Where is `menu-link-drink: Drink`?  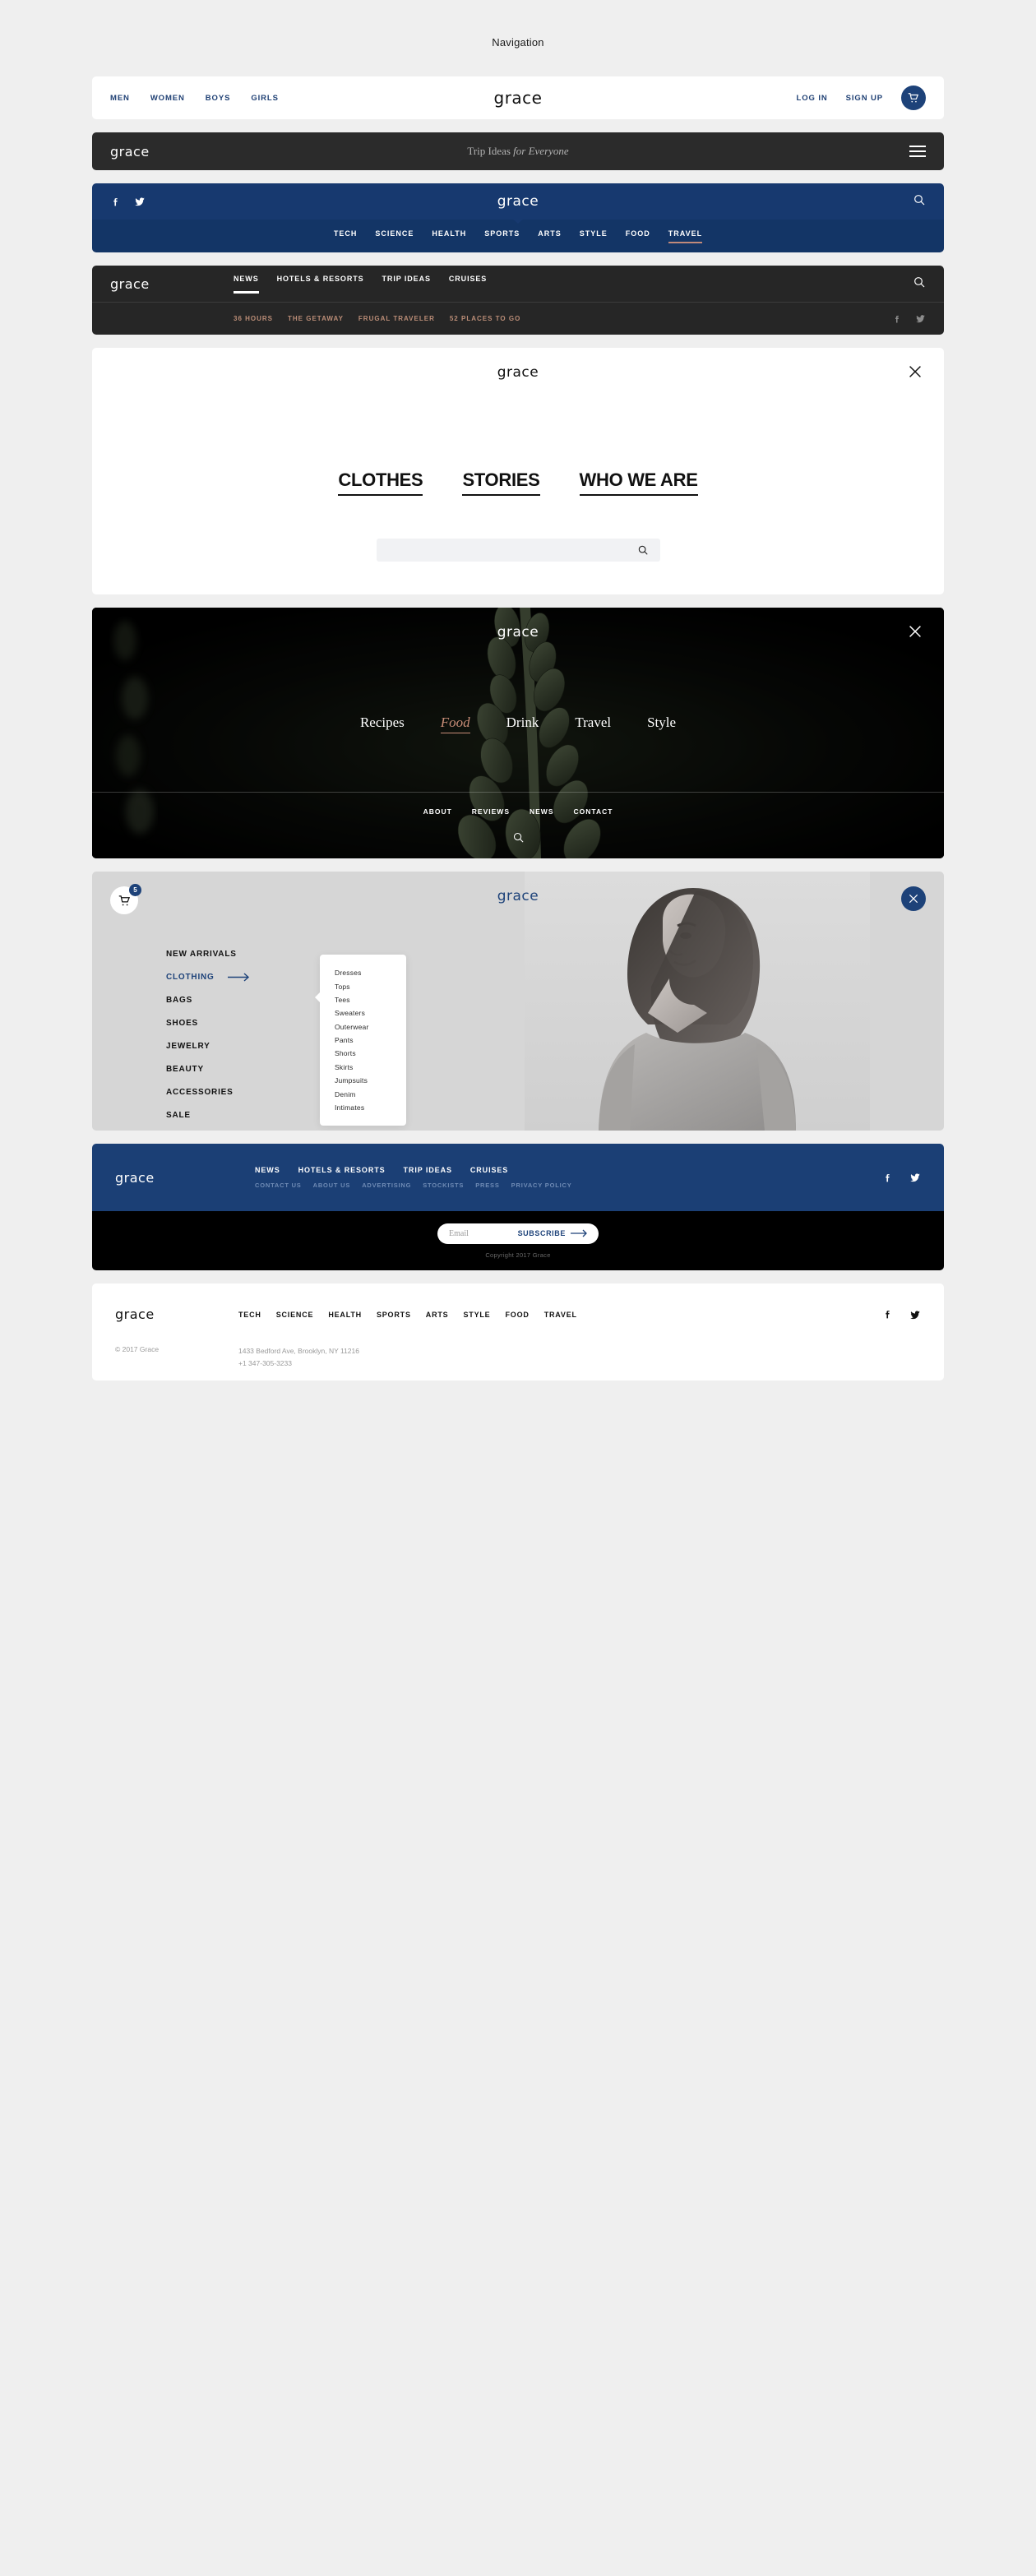
menu-link-drink: Drink is located at coordinates (522, 724).